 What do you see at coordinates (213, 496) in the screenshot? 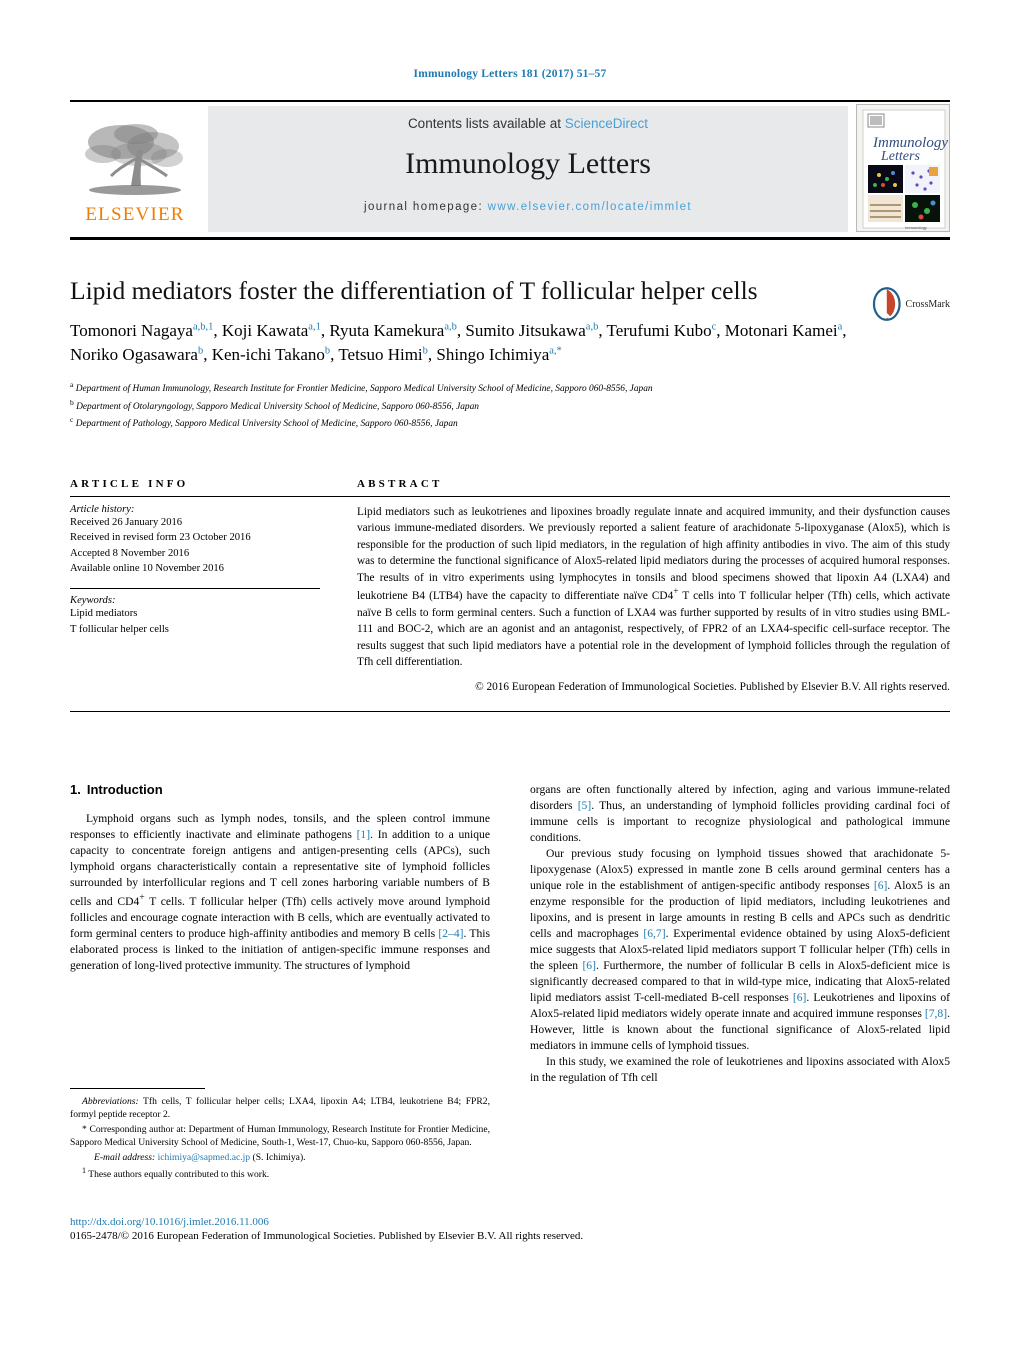
I see `article-info-rule` at bounding box center [213, 496].